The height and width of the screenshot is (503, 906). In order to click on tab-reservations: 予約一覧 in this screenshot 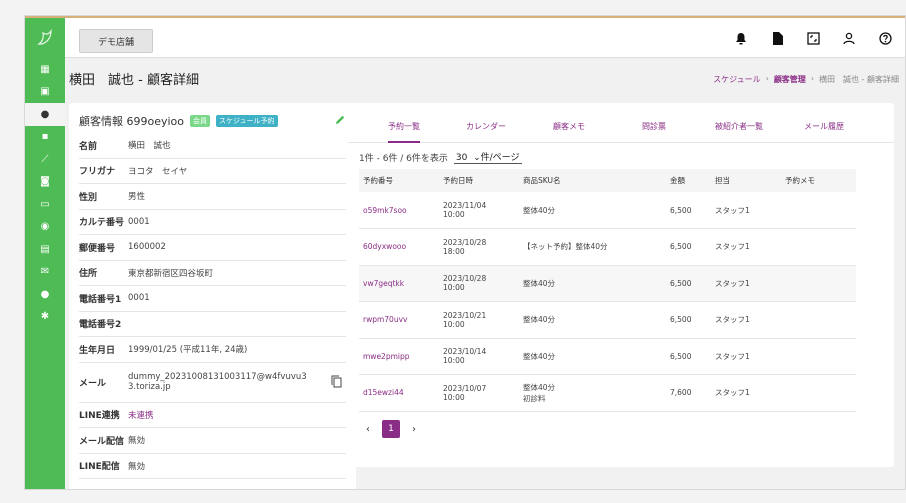, I will do `click(404, 132)`.